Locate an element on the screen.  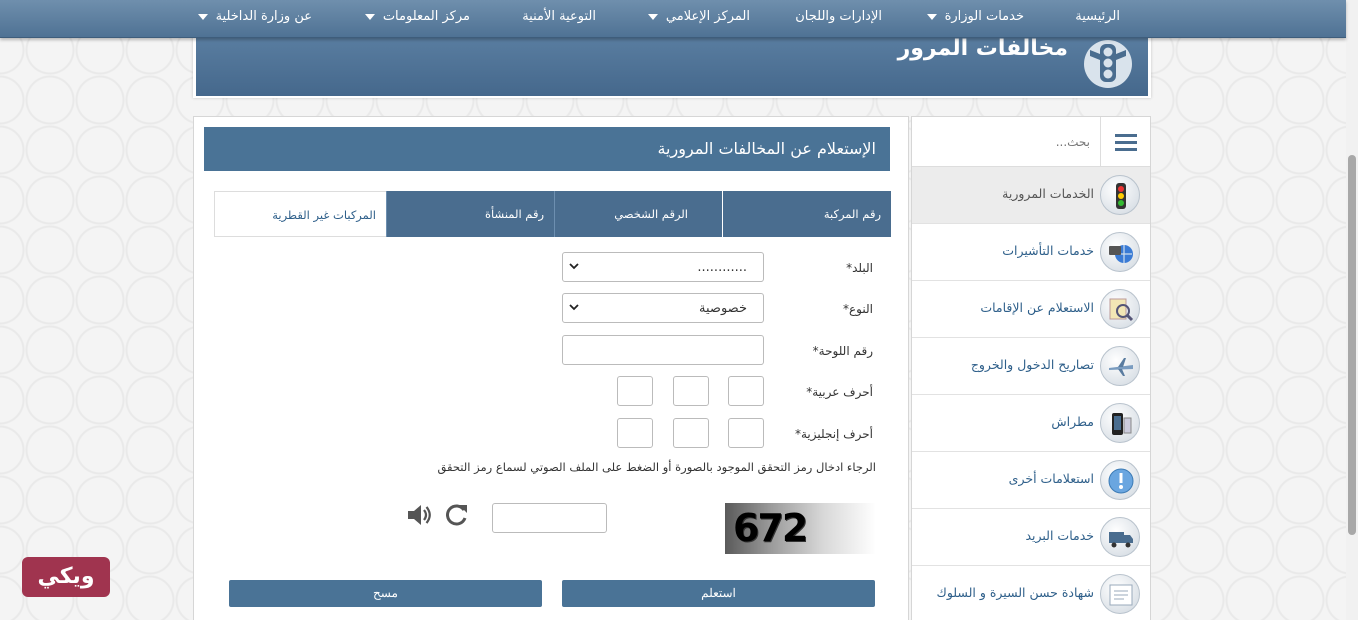
tab-vehicle-number: رقم المركبة is located at coordinates (807, 214).